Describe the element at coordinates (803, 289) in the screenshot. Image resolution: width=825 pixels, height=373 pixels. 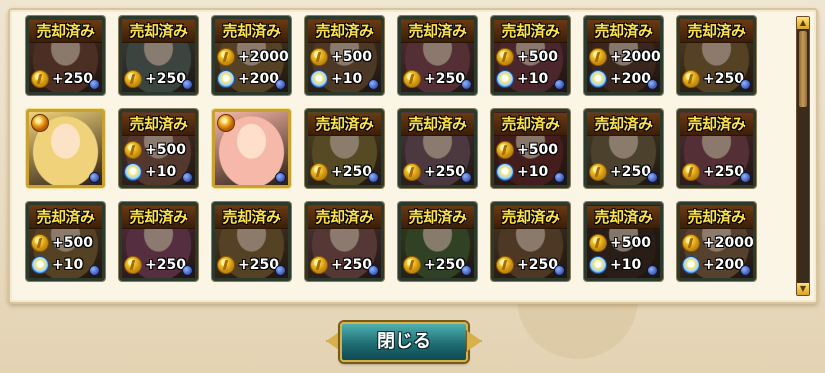
I see `scroll-down-arrow-icon: ▼` at that location.